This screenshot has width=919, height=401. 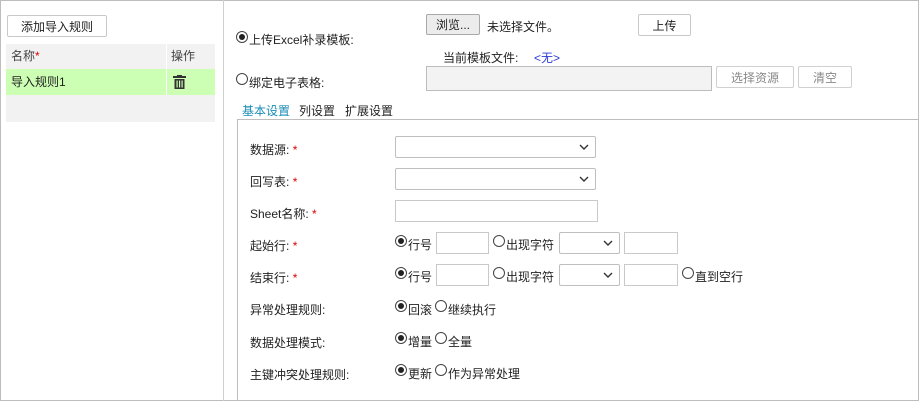 What do you see at coordinates (270, 182) in the screenshot?
I see `writeback-label-text: 回写表:` at bounding box center [270, 182].